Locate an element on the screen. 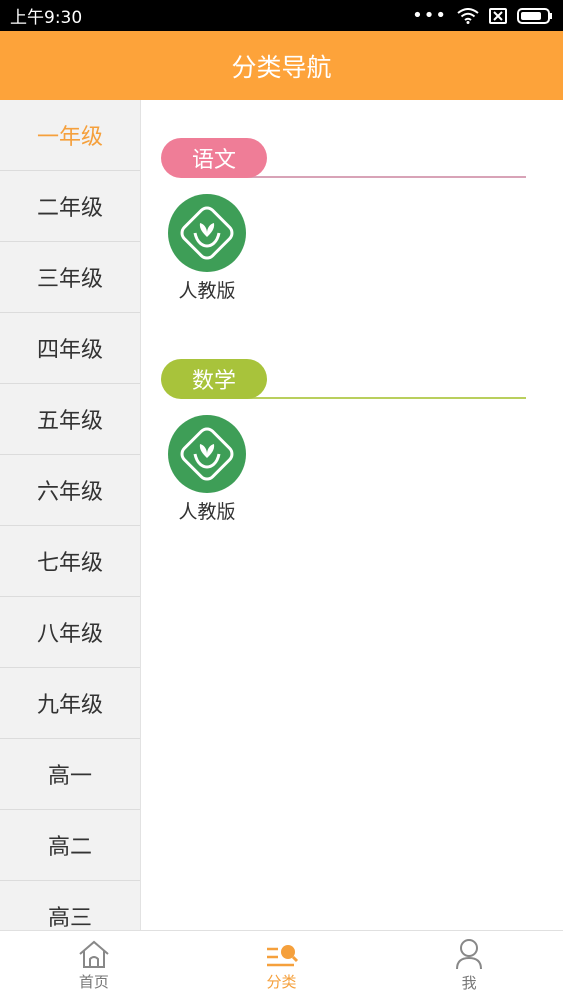 This screenshot has height=1000, width=563. sidebar-item-label: 四年级 is located at coordinates (69, 350).